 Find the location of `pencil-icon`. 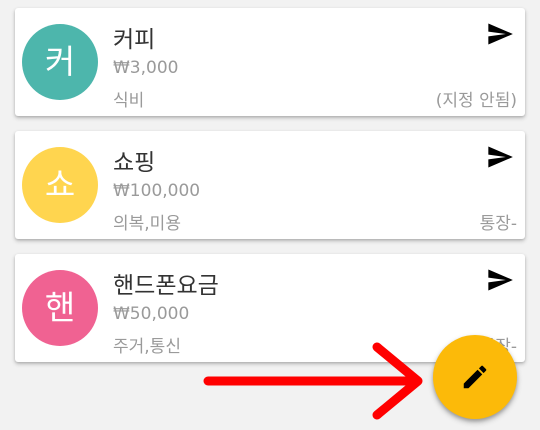

pencil-icon is located at coordinates (475, 377).